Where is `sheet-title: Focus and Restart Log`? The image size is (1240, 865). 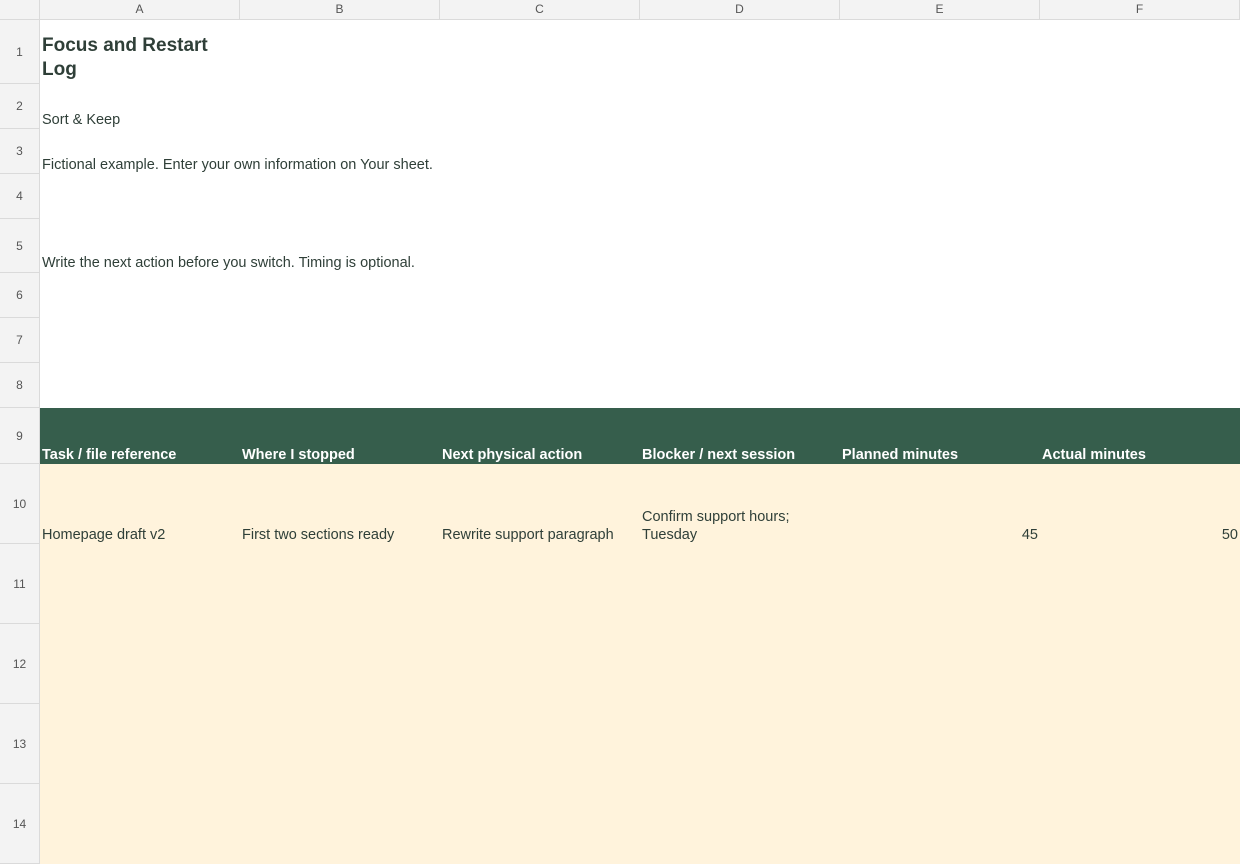
sheet-title: Focus and Restart Log is located at coordinates (140, 52).